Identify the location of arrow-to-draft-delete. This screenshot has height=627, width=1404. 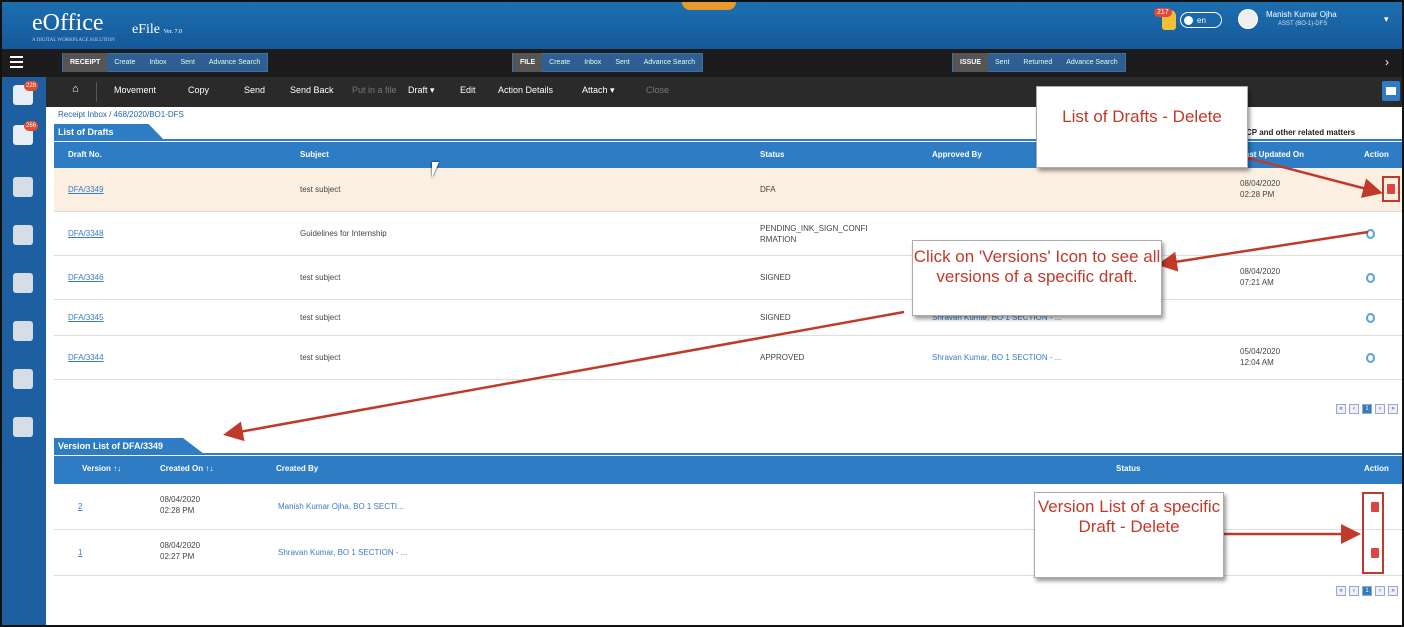
(1315, 177).